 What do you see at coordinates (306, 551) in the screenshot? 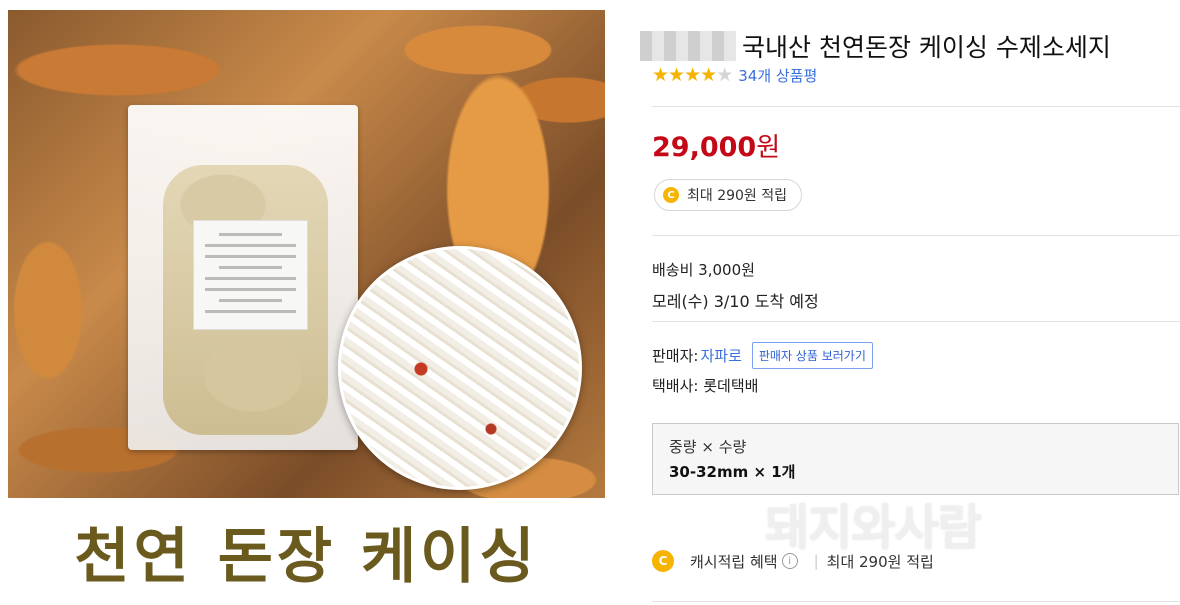
I see `image-caption: 천연 돈장 케이싱` at bounding box center [306, 551].